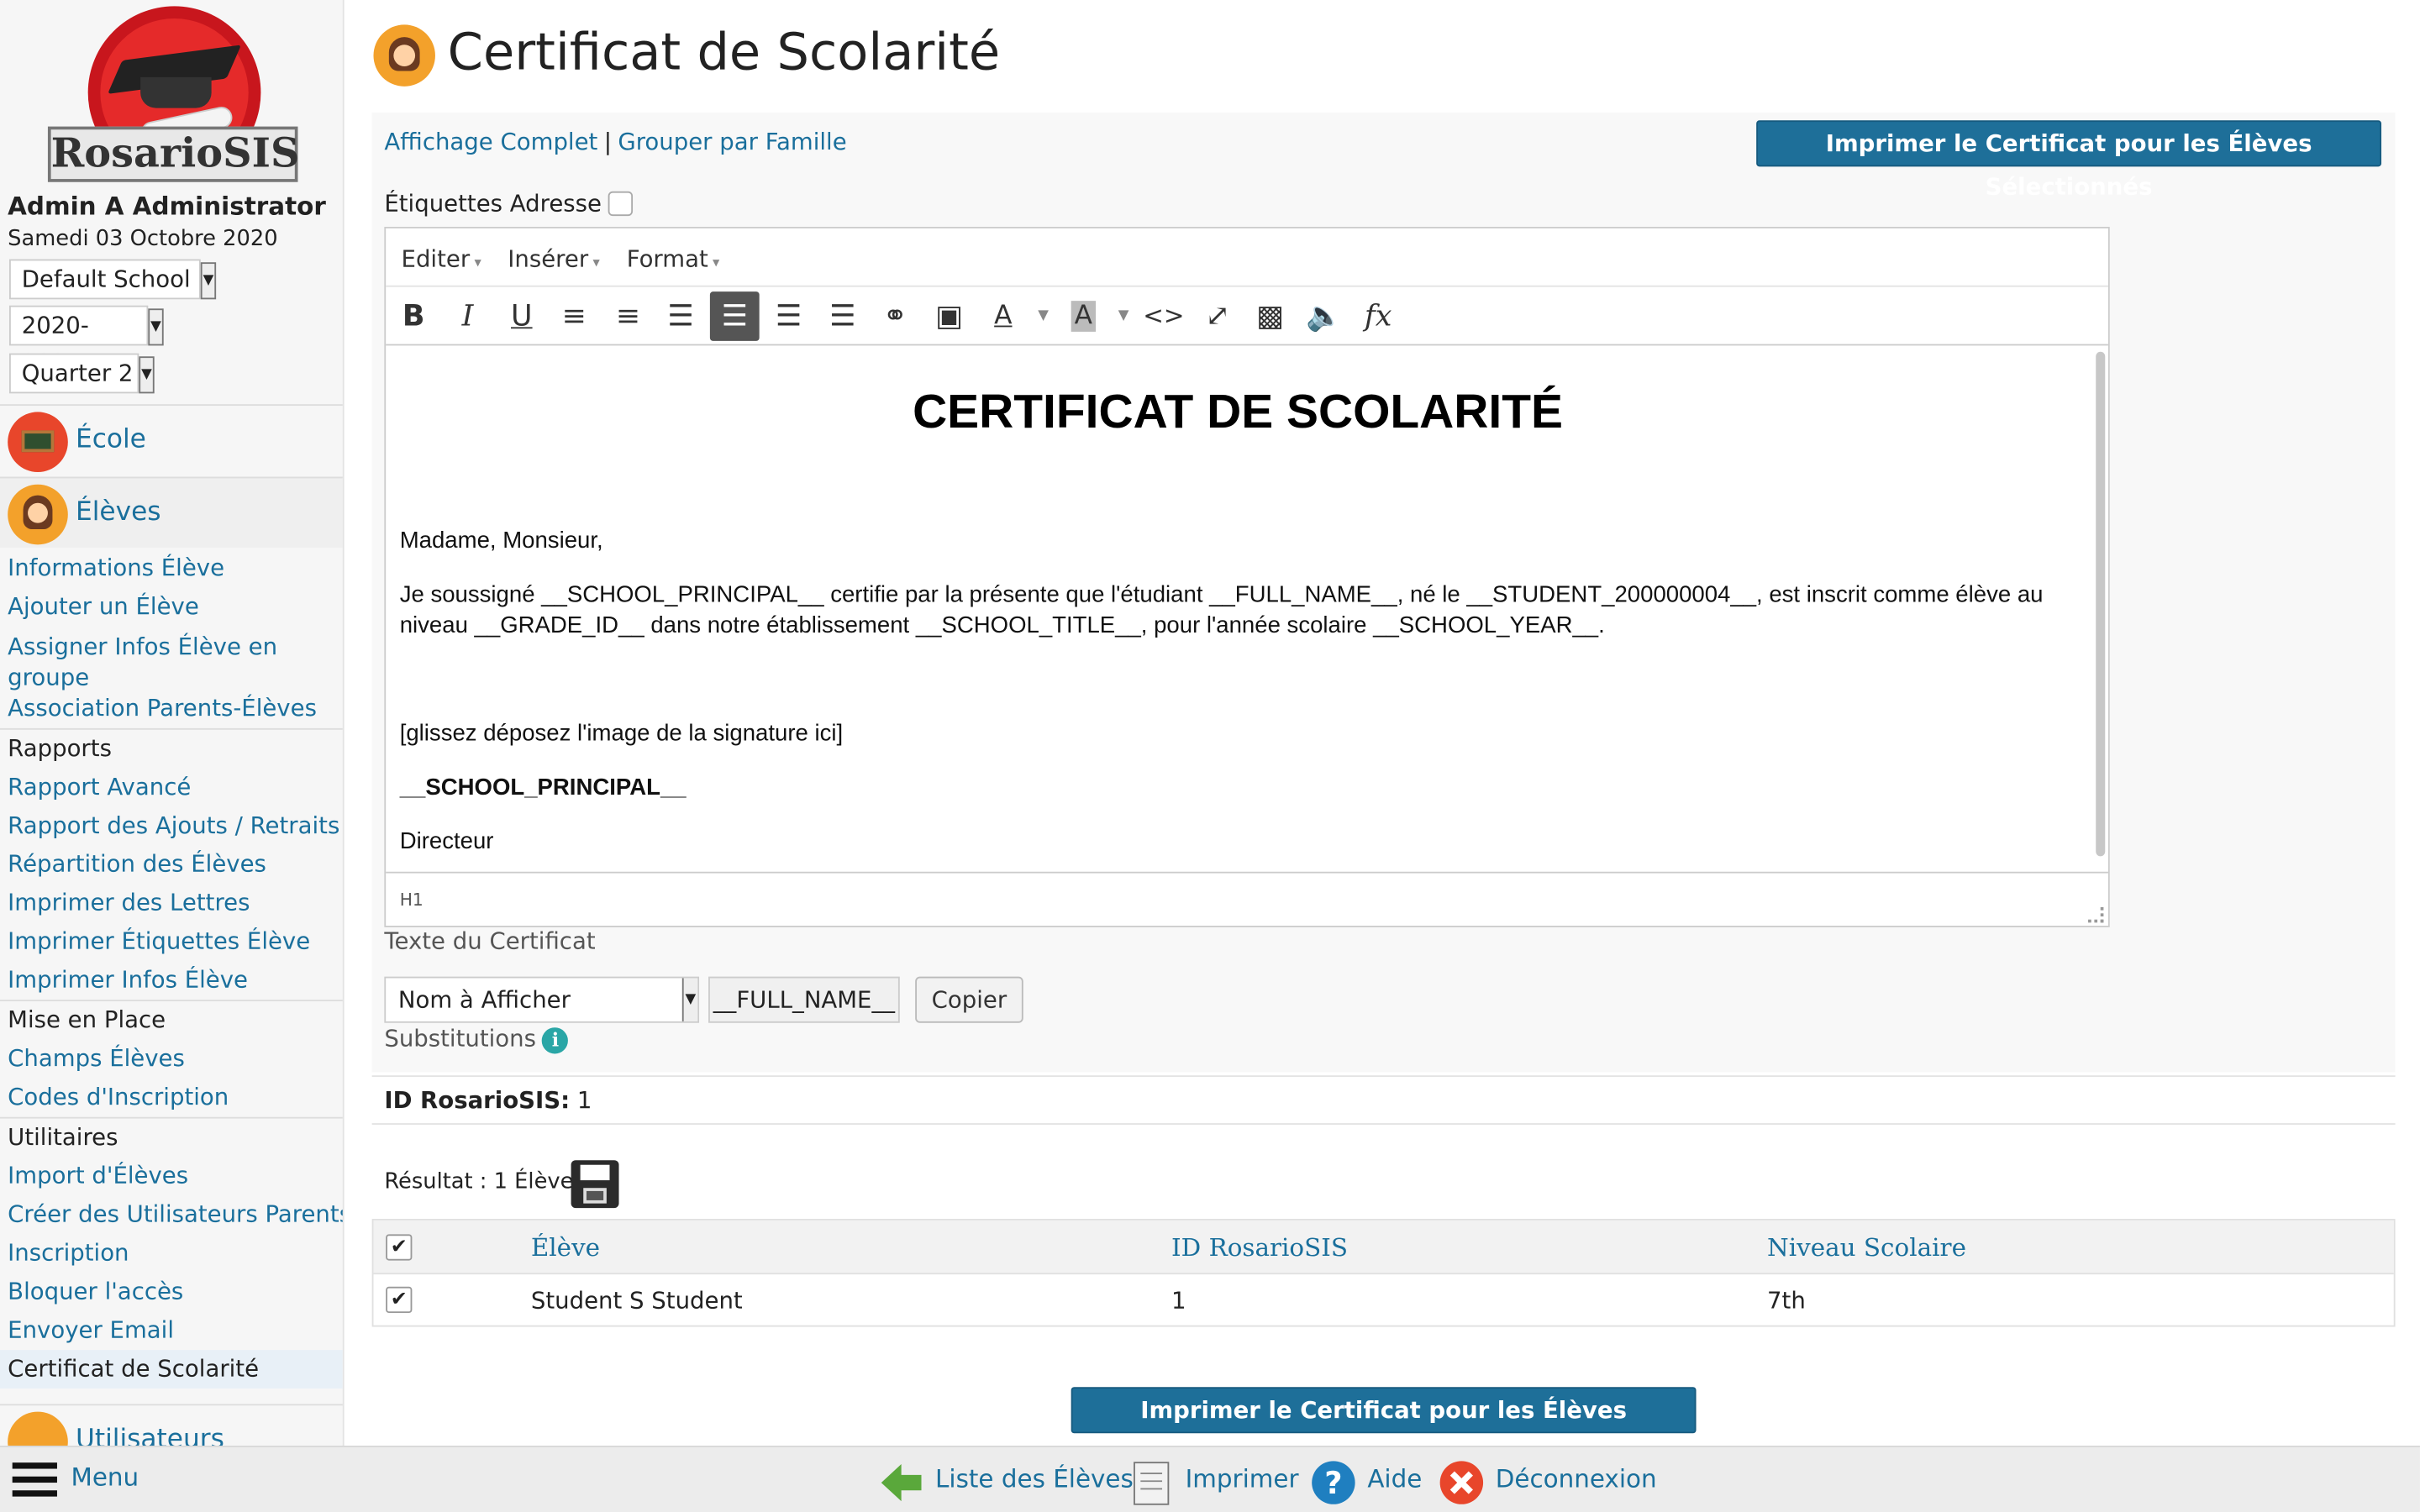  Describe the element at coordinates (172, 1253) in the screenshot. I see `sidebar-item-registration: Inscription` at that location.